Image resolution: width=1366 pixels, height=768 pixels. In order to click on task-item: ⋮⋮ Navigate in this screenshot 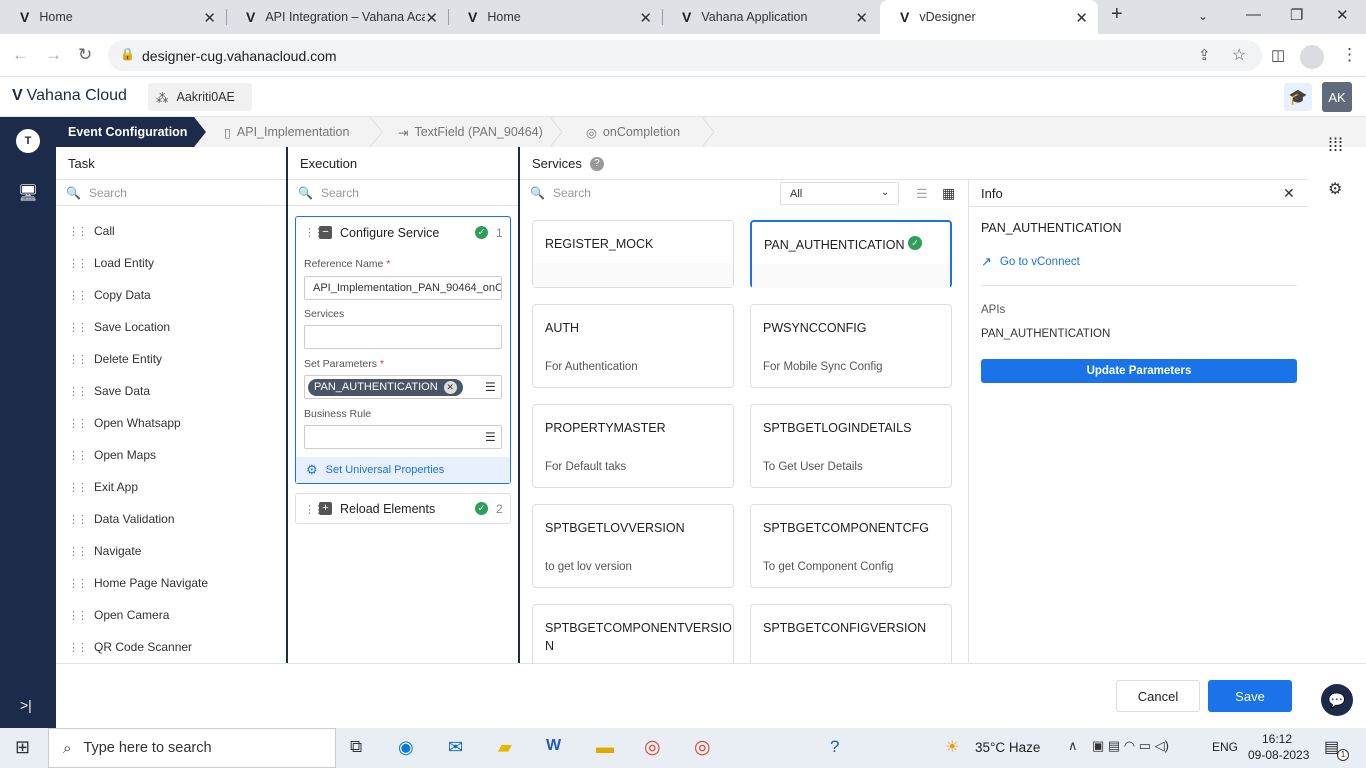, I will do `click(104, 551)`.